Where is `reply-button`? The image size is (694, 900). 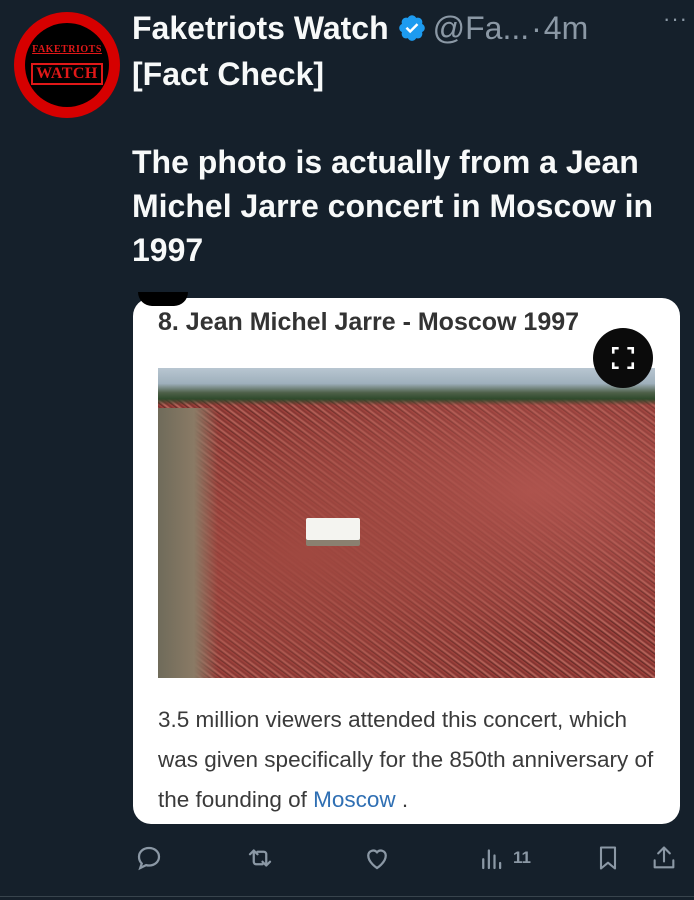 reply-button is located at coordinates (149, 858).